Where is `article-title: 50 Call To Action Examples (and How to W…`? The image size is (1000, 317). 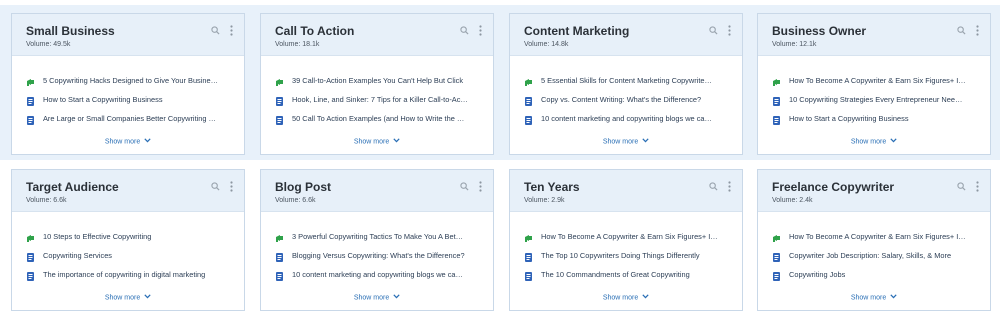
article-title: 50 Call To Action Examples (and How to W… is located at coordinates (378, 119).